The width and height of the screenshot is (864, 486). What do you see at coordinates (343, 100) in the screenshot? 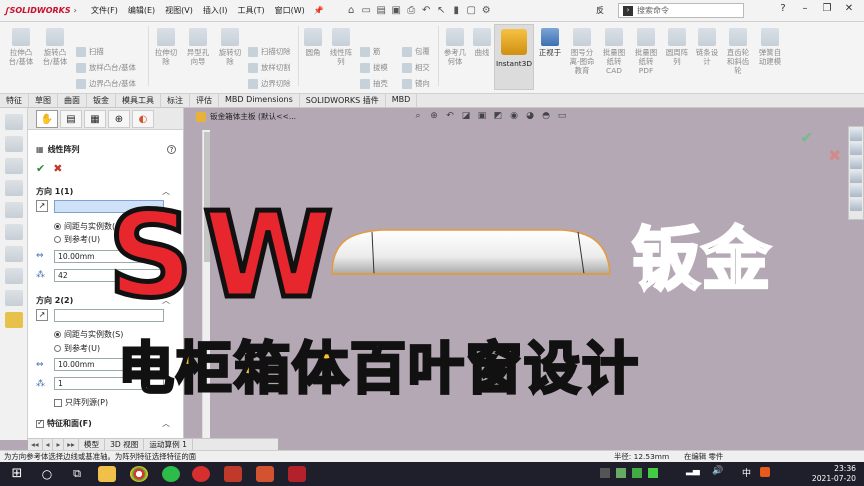
I see `tab-solidworks-addins: SOLIDWORKS 插件` at bounding box center [343, 100].